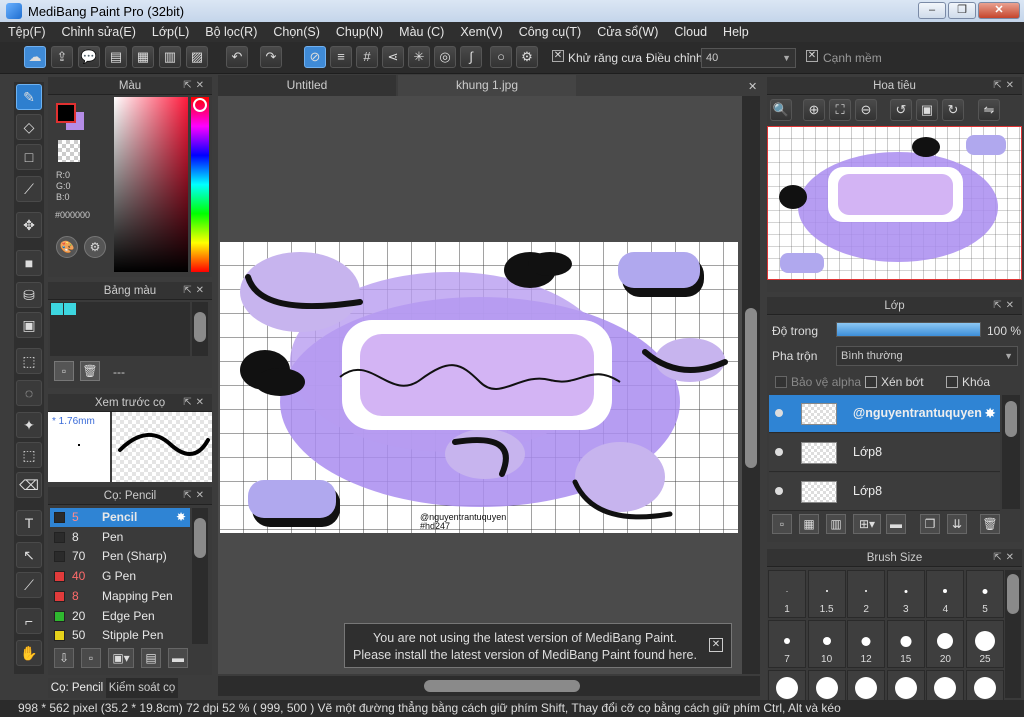 The width and height of the screenshot is (1024, 717). What do you see at coordinates (1011, 452) in the screenshot?
I see `layer-scrollbar` at bounding box center [1011, 452].